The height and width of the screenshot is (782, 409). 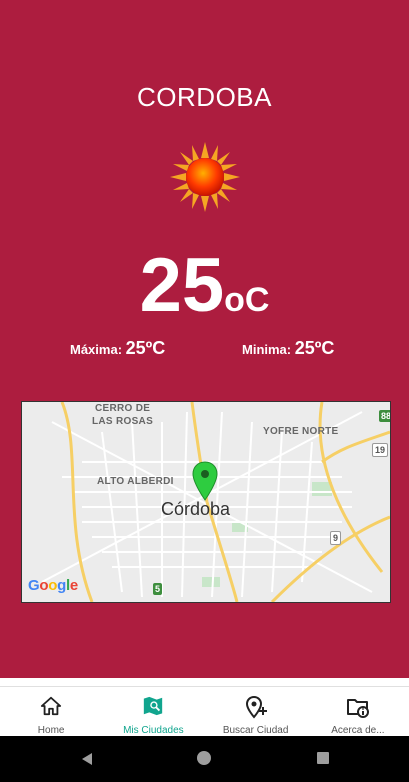 What do you see at coordinates (182, 285) in the screenshot?
I see `temperature-value: 25` at bounding box center [182, 285].